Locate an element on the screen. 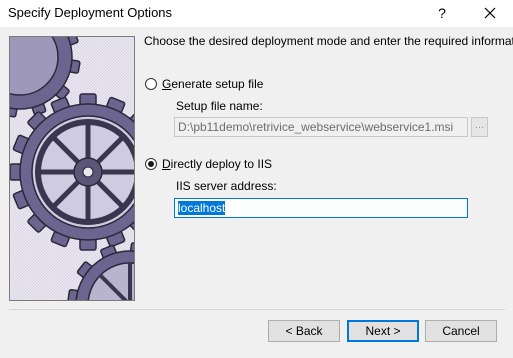 The height and width of the screenshot is (358, 513). generate-setup-radio is located at coordinates (151, 84).